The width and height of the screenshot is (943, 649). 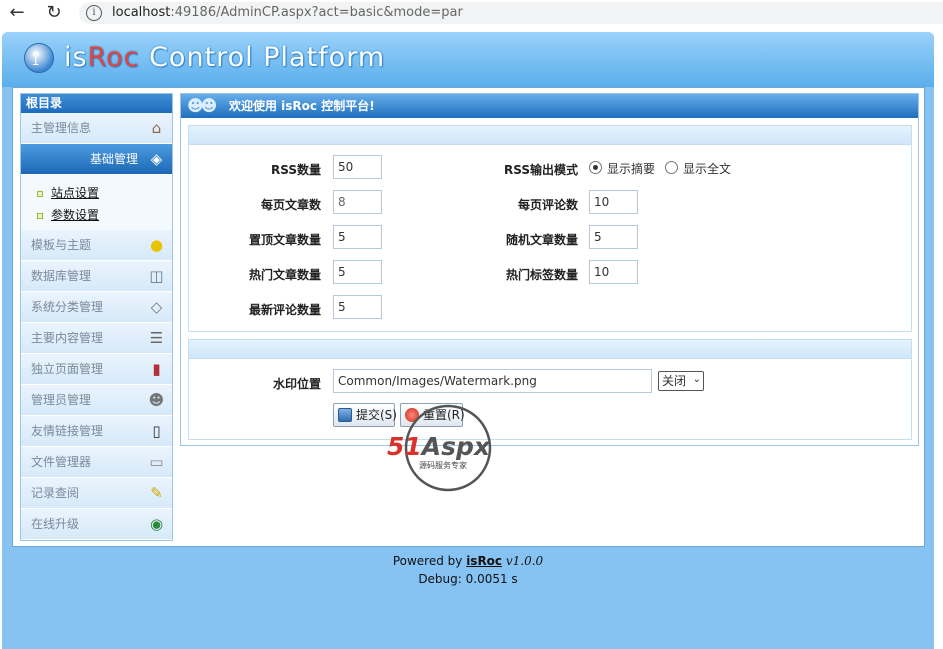 I want to click on book-icon: ☰, so click(x=156, y=338).